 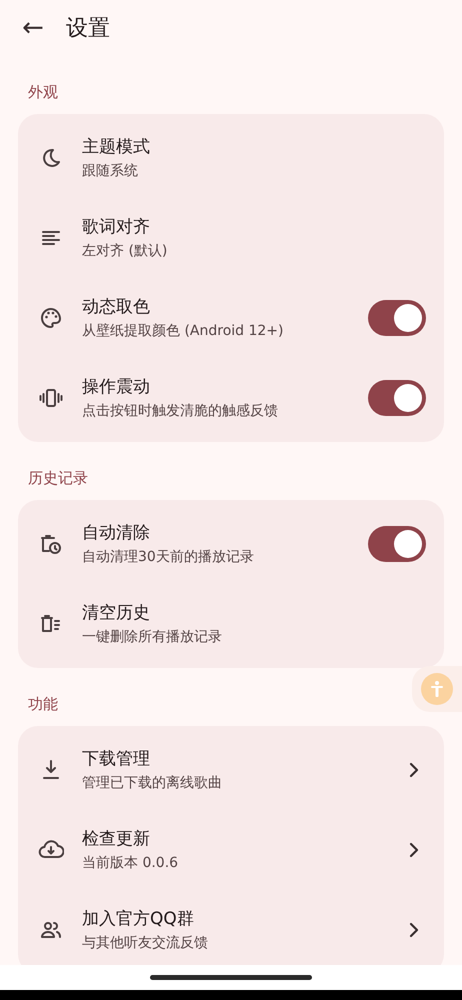 I want to click on item-title: 动态取色, so click(x=116, y=307).